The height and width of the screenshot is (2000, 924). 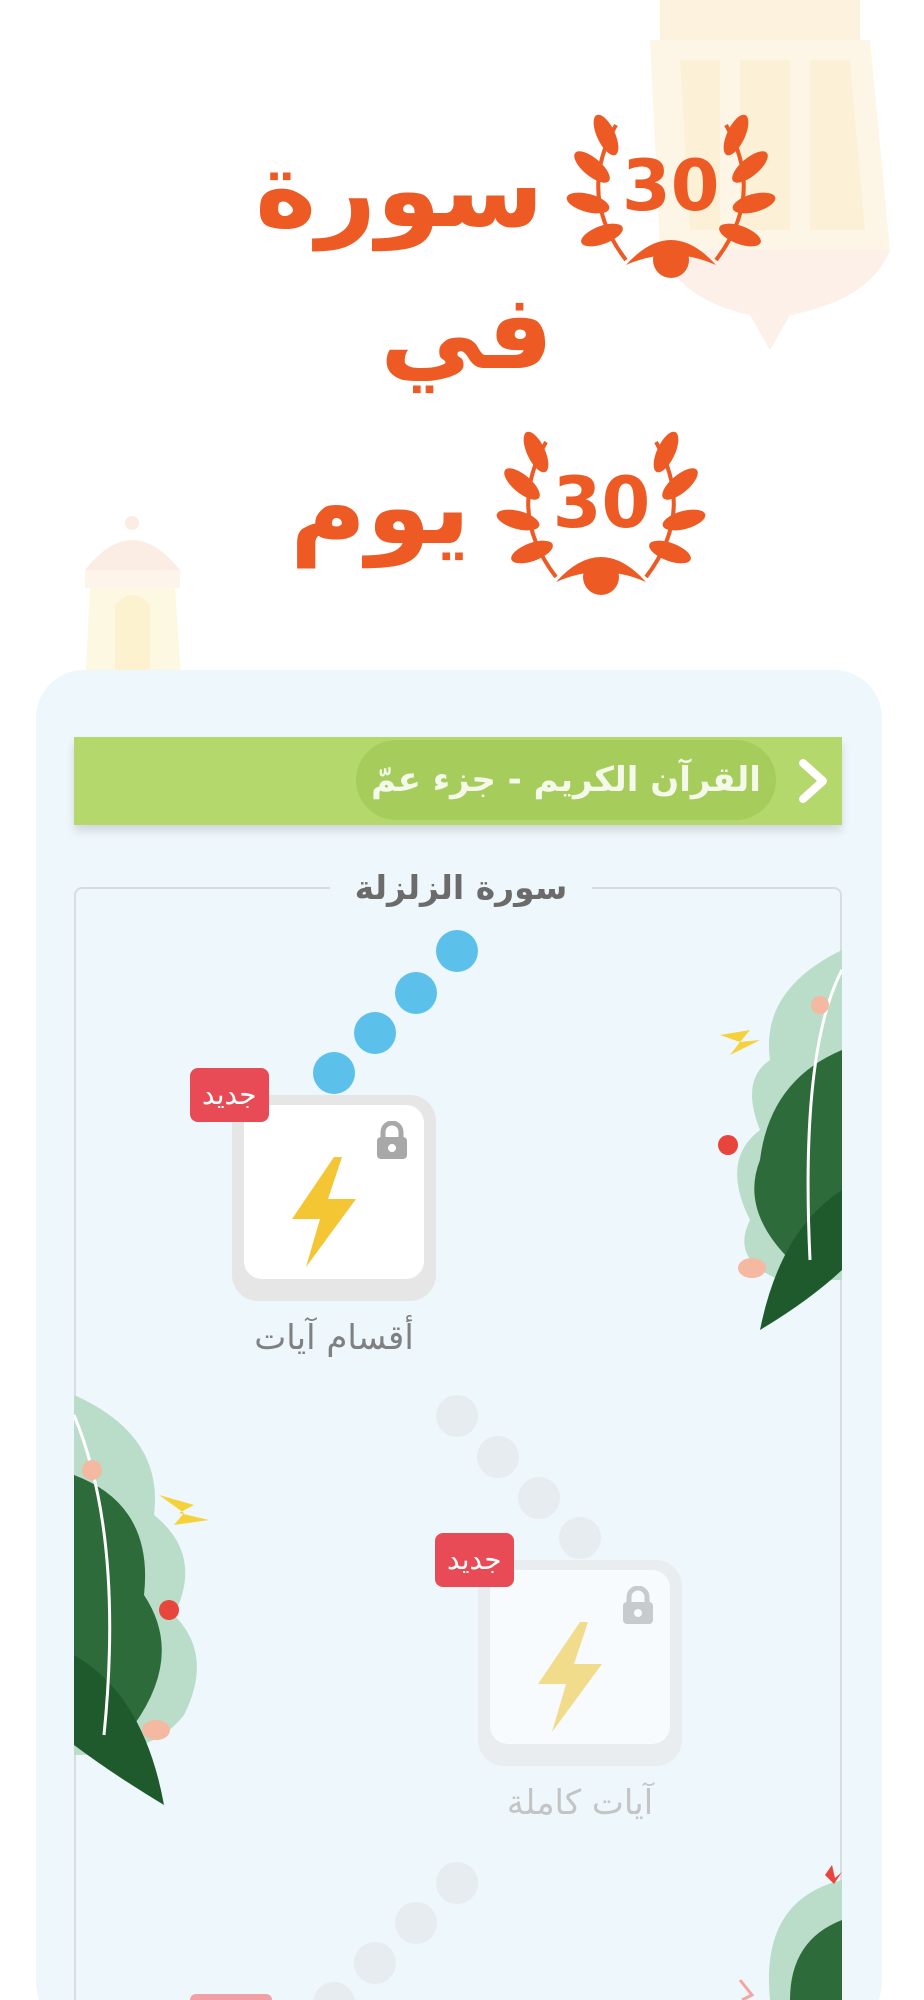 I want to click on section-title: سورة الزلزلة, so click(x=461, y=888).